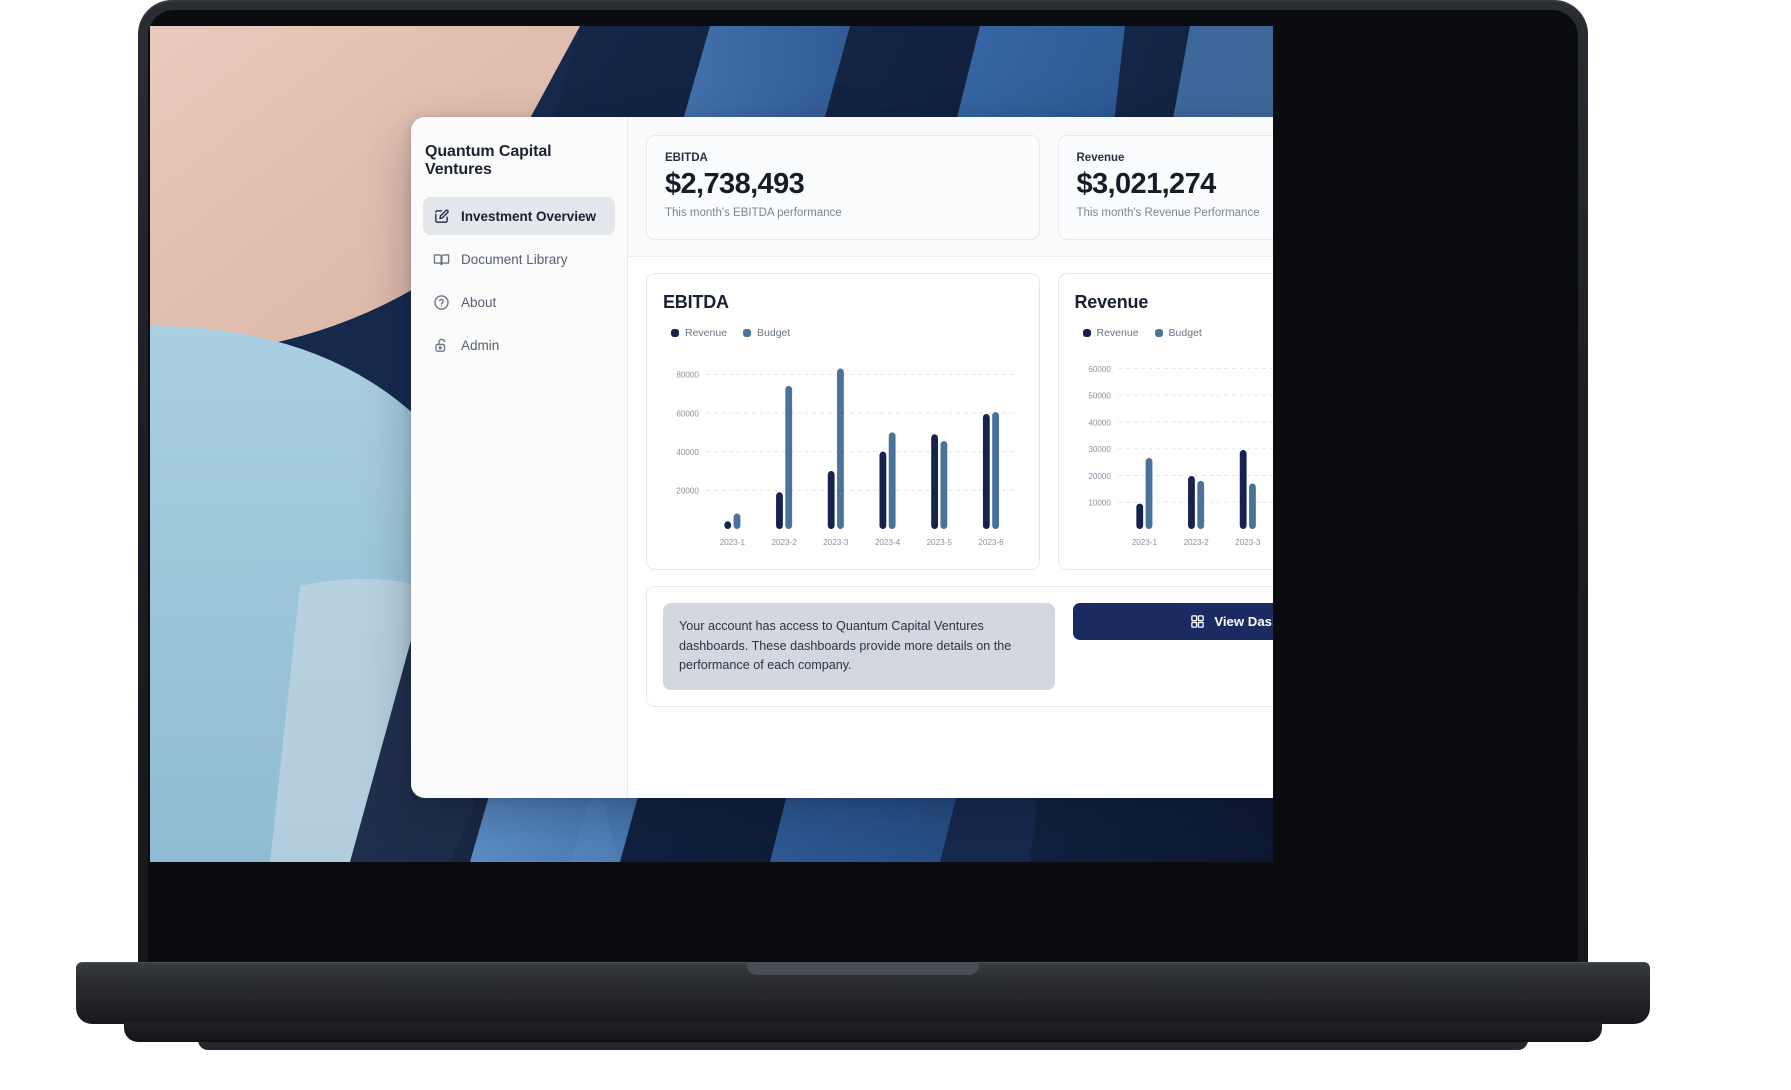 This screenshot has width=1791, height=1090. What do you see at coordinates (888, 542) in the screenshot?
I see `svg-text: 2023-4` at bounding box center [888, 542].